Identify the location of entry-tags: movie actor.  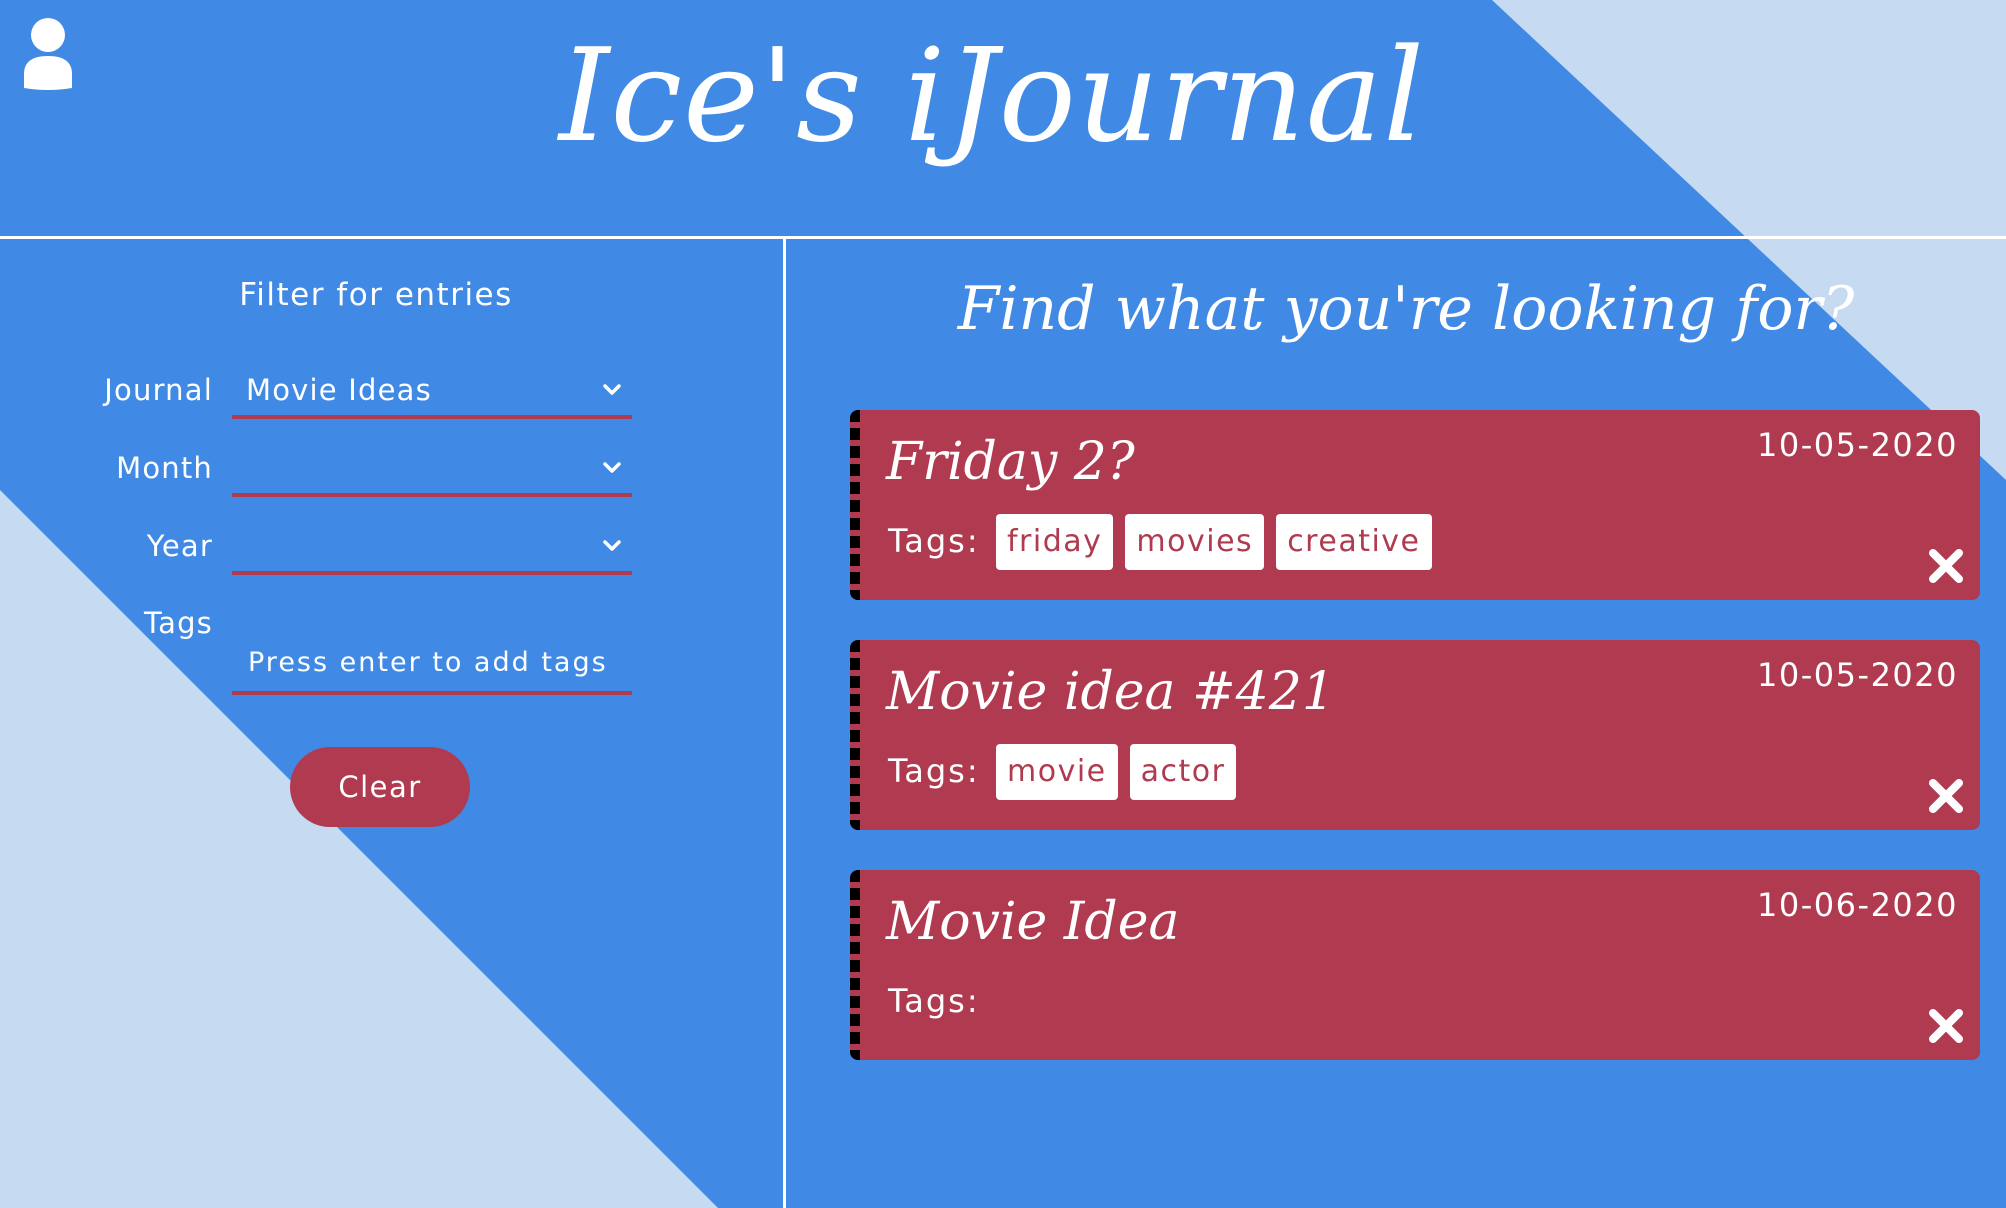
(1116, 772).